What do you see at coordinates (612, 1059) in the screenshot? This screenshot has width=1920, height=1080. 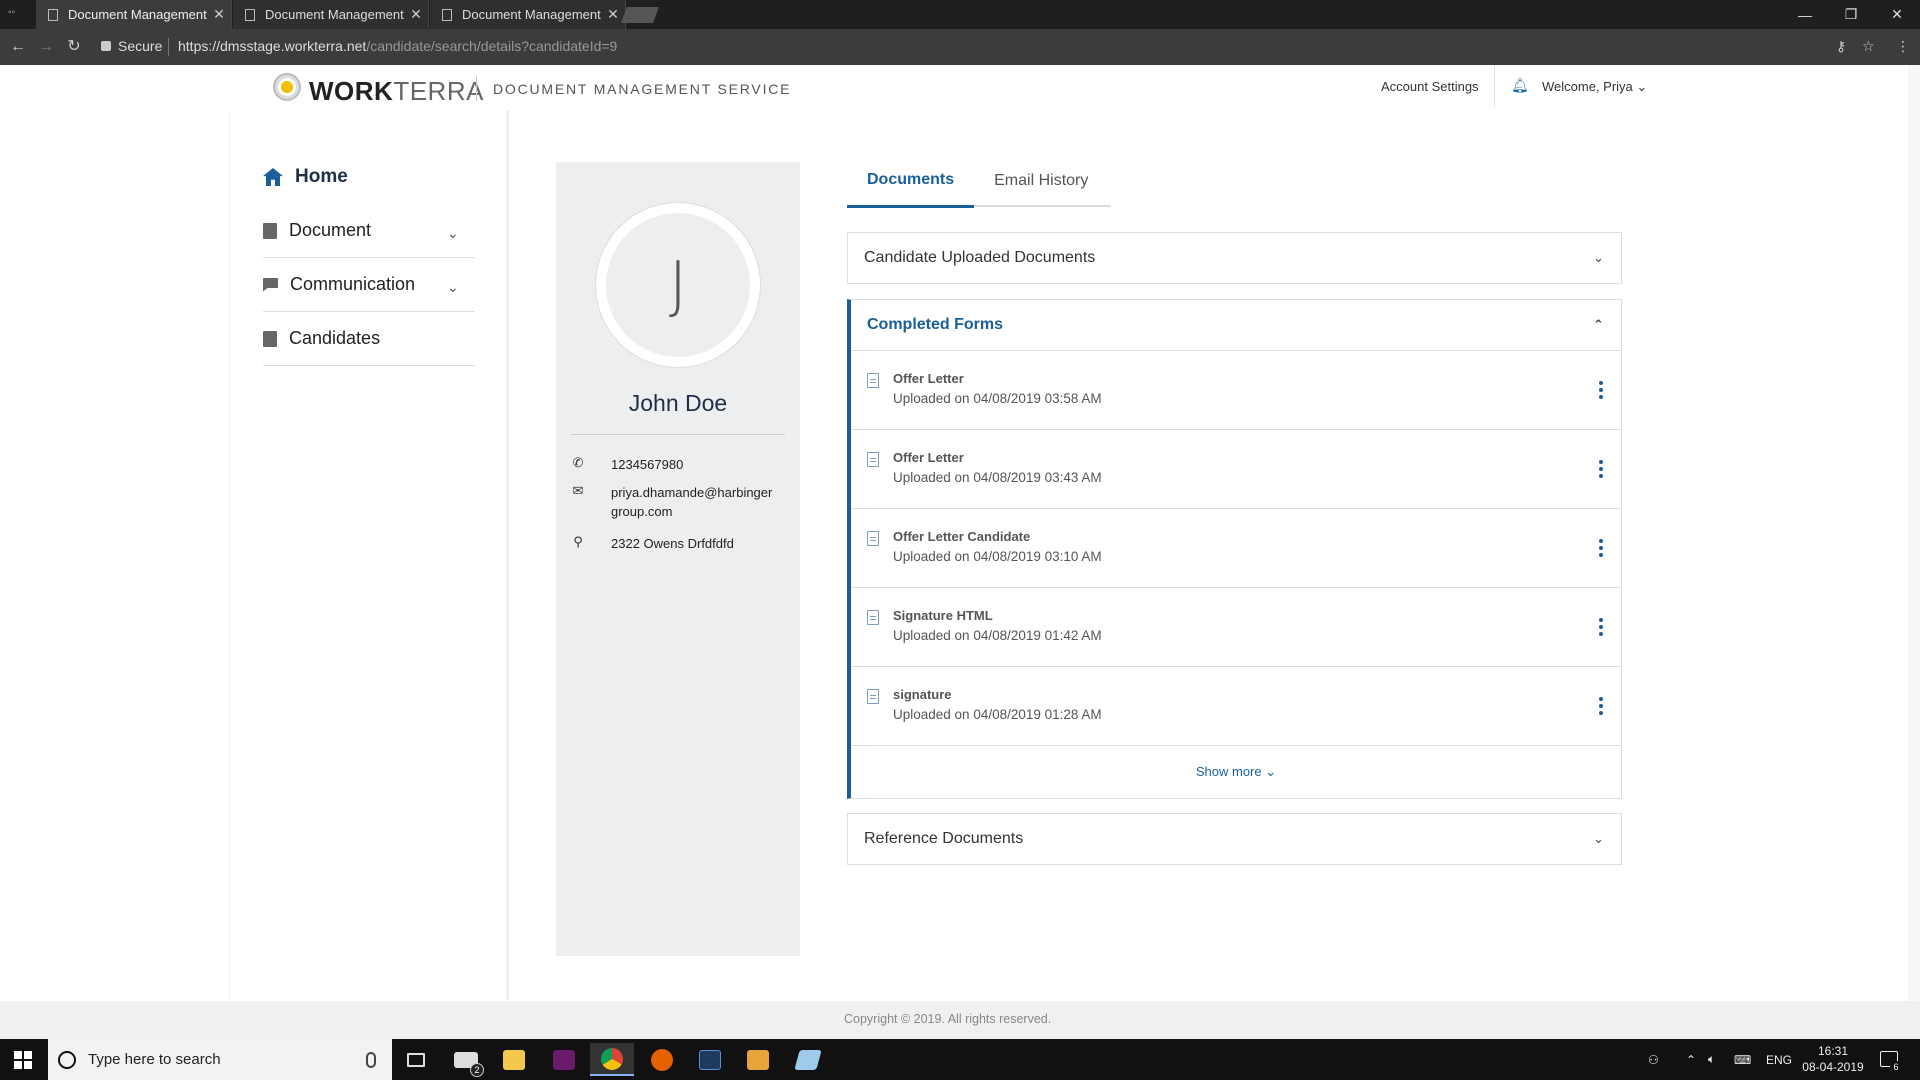 I see `chrome-icon` at bounding box center [612, 1059].